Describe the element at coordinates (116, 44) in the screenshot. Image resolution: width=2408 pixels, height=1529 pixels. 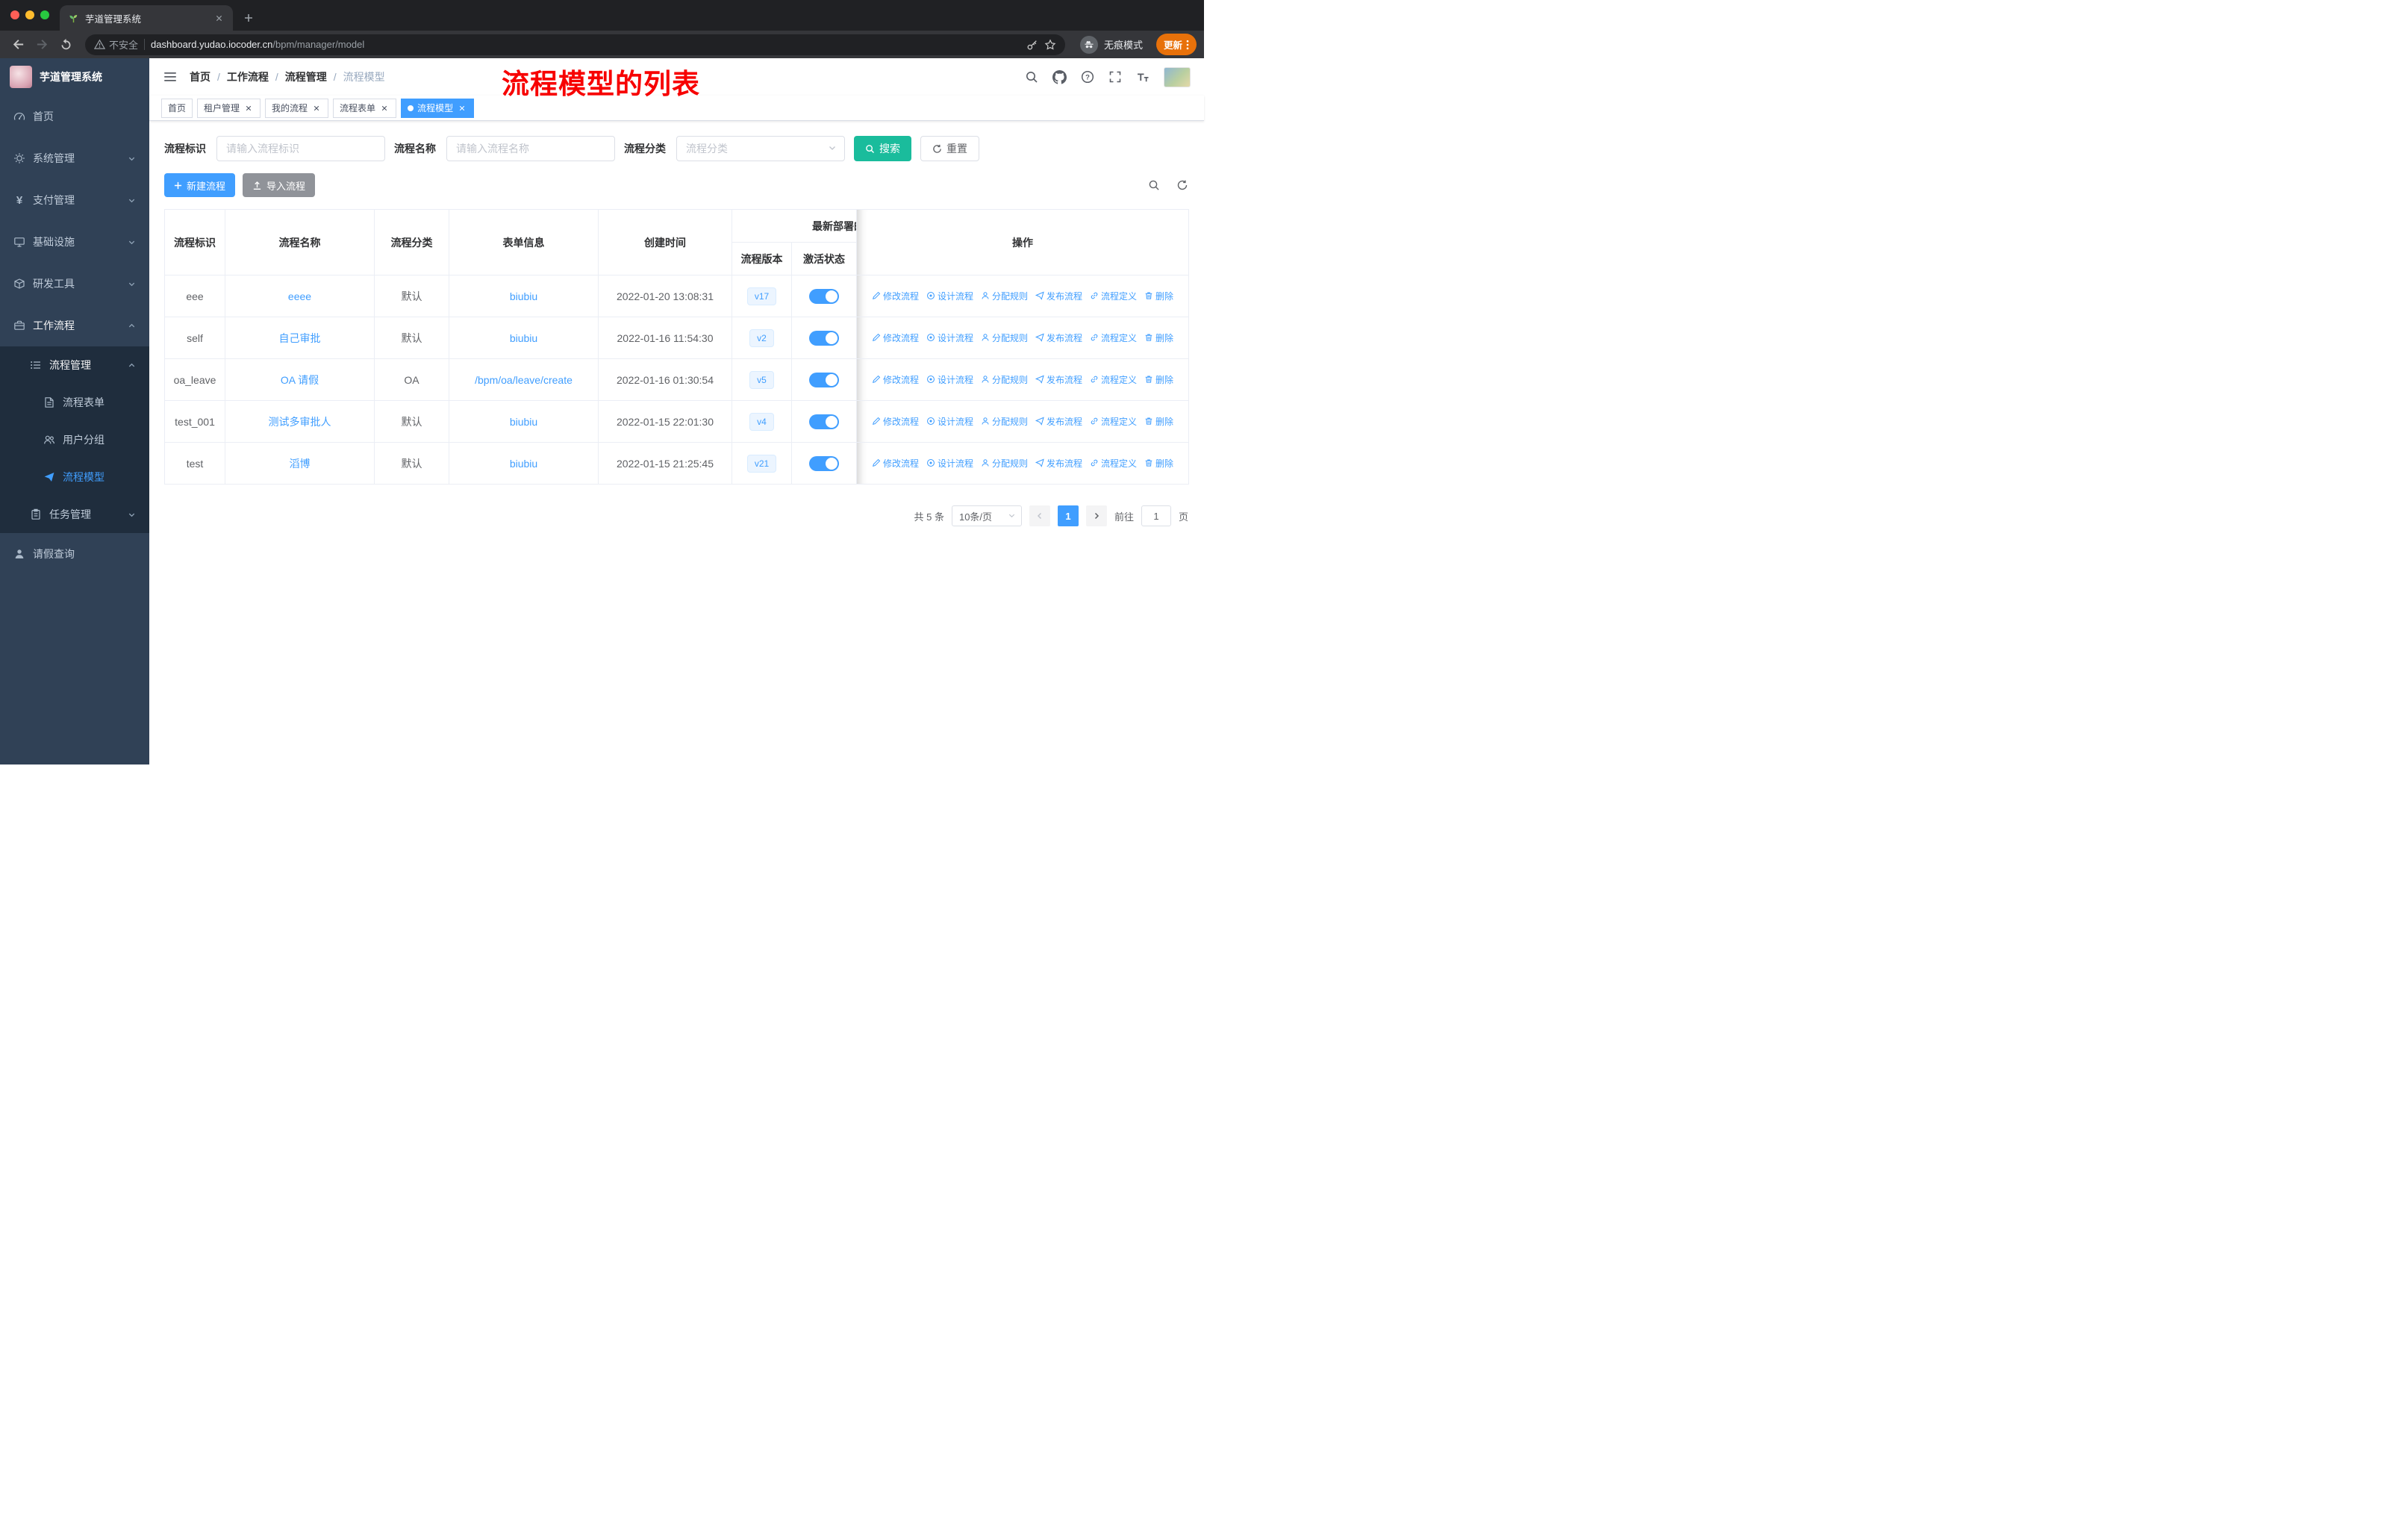
I see `security-warning: 不安全` at that location.